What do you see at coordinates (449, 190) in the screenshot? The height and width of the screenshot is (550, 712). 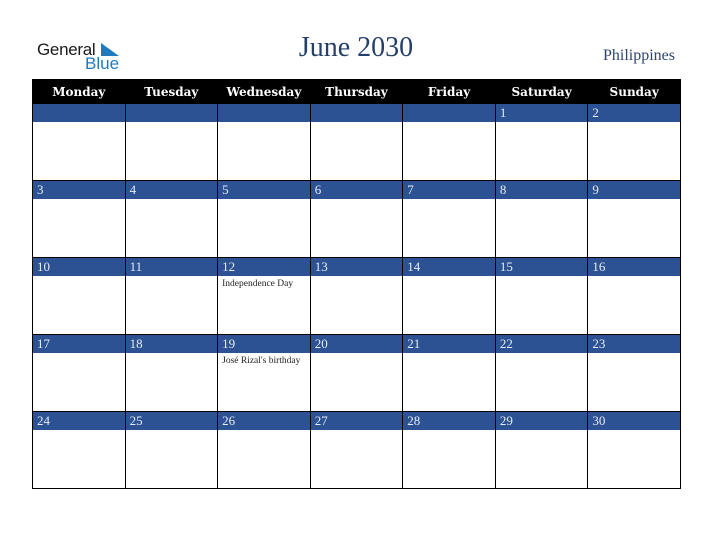 I see `day-number: 7` at bounding box center [449, 190].